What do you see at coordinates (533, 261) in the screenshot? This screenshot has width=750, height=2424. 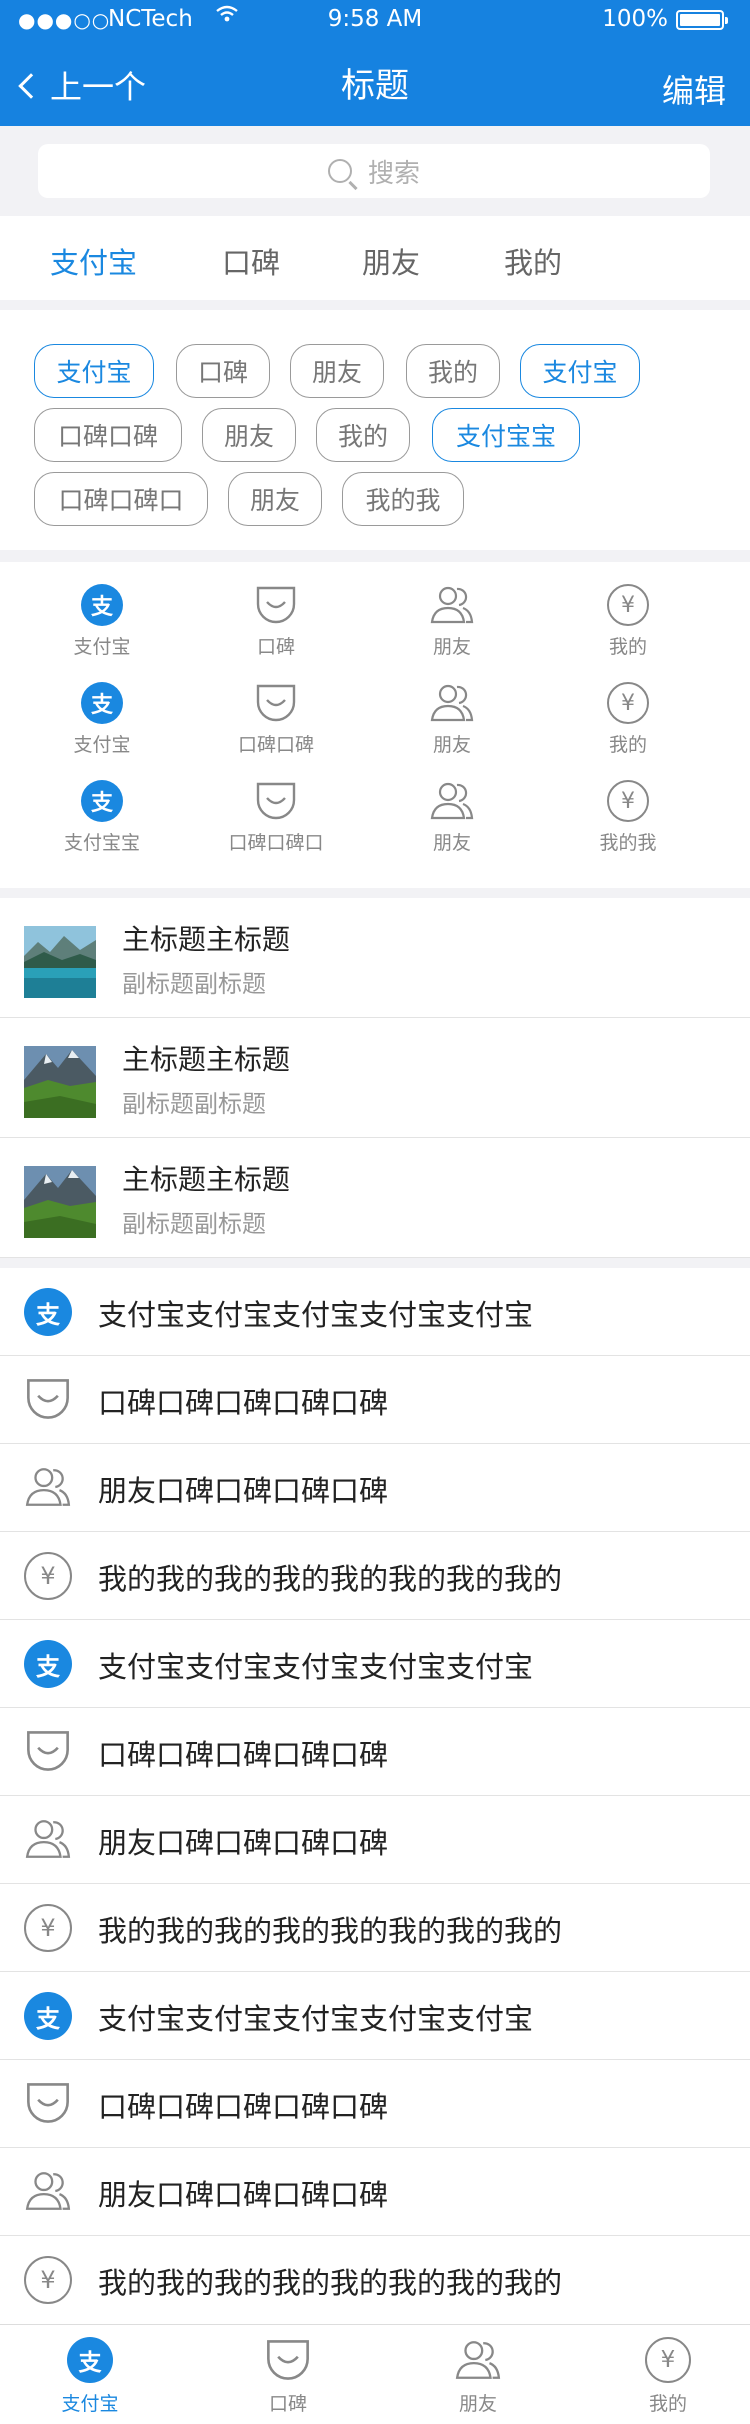 I see `tab-mine: 我的` at bounding box center [533, 261].